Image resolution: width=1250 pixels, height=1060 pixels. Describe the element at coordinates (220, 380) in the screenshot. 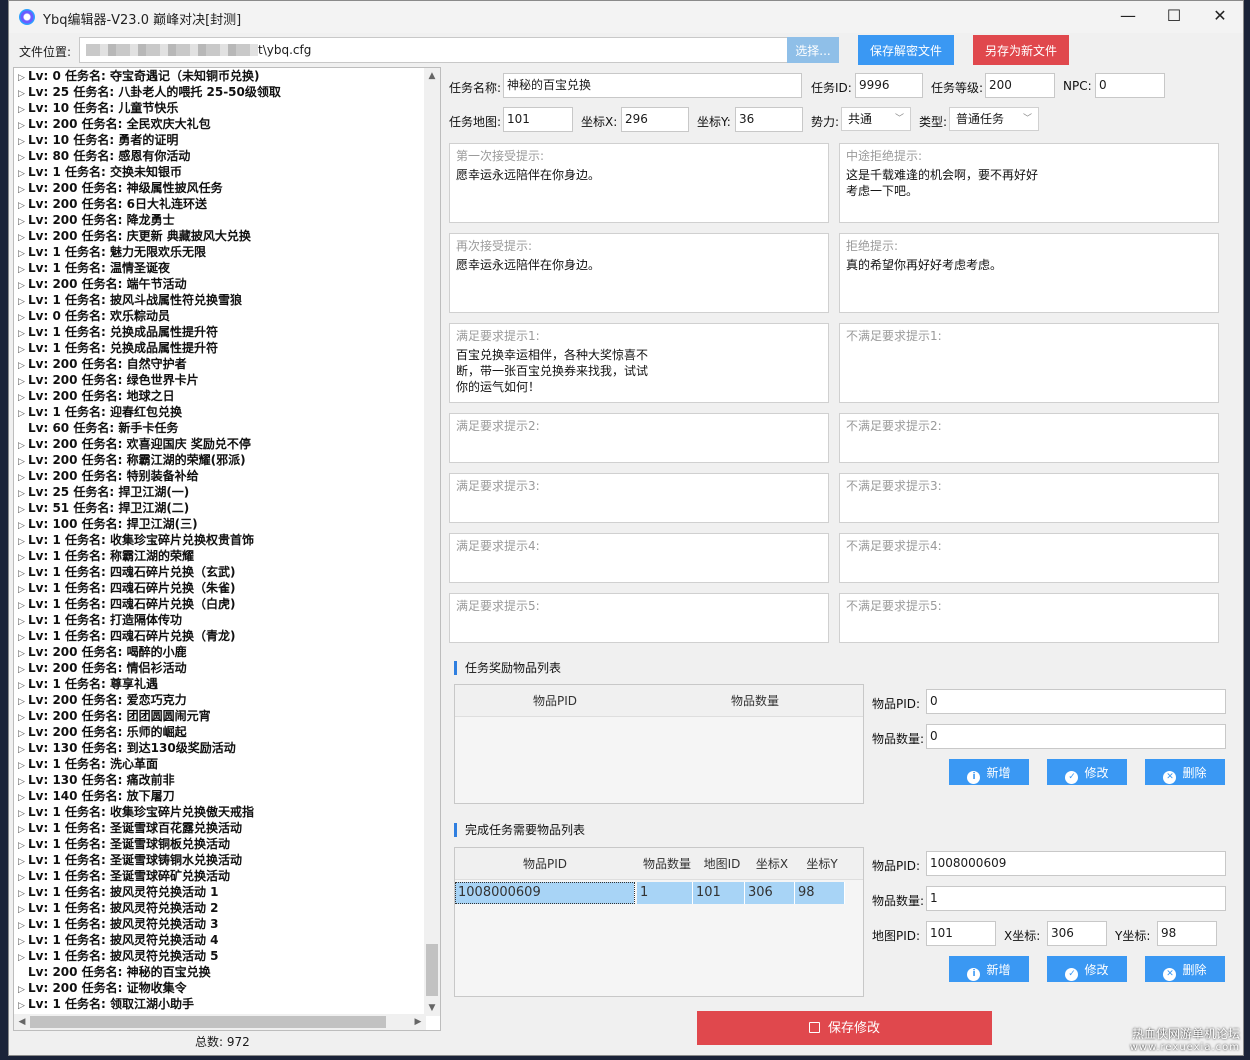

I see `tree-item: ▷ Lv: 200 任务名: 绿色世界卡片` at that location.